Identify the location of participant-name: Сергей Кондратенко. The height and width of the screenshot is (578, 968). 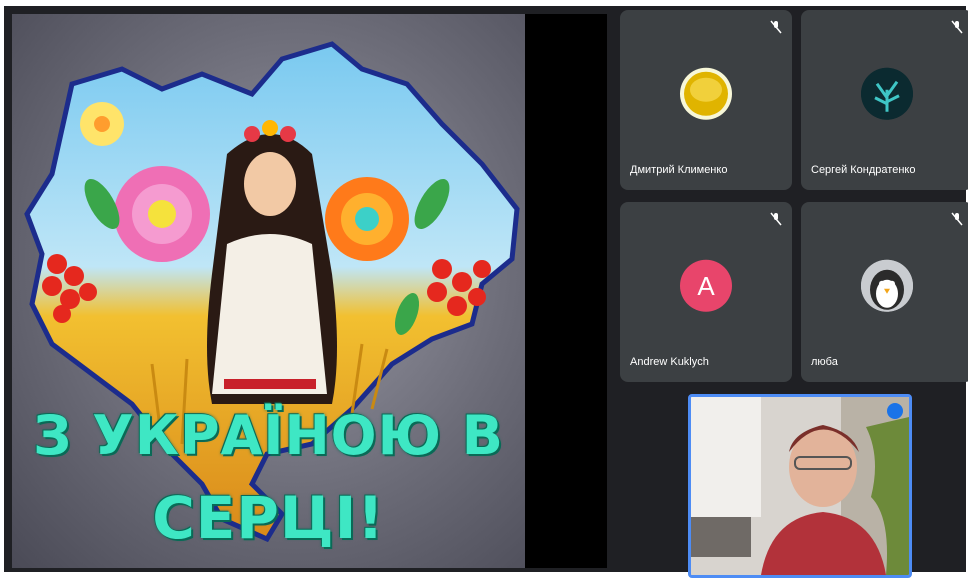
(863, 170).